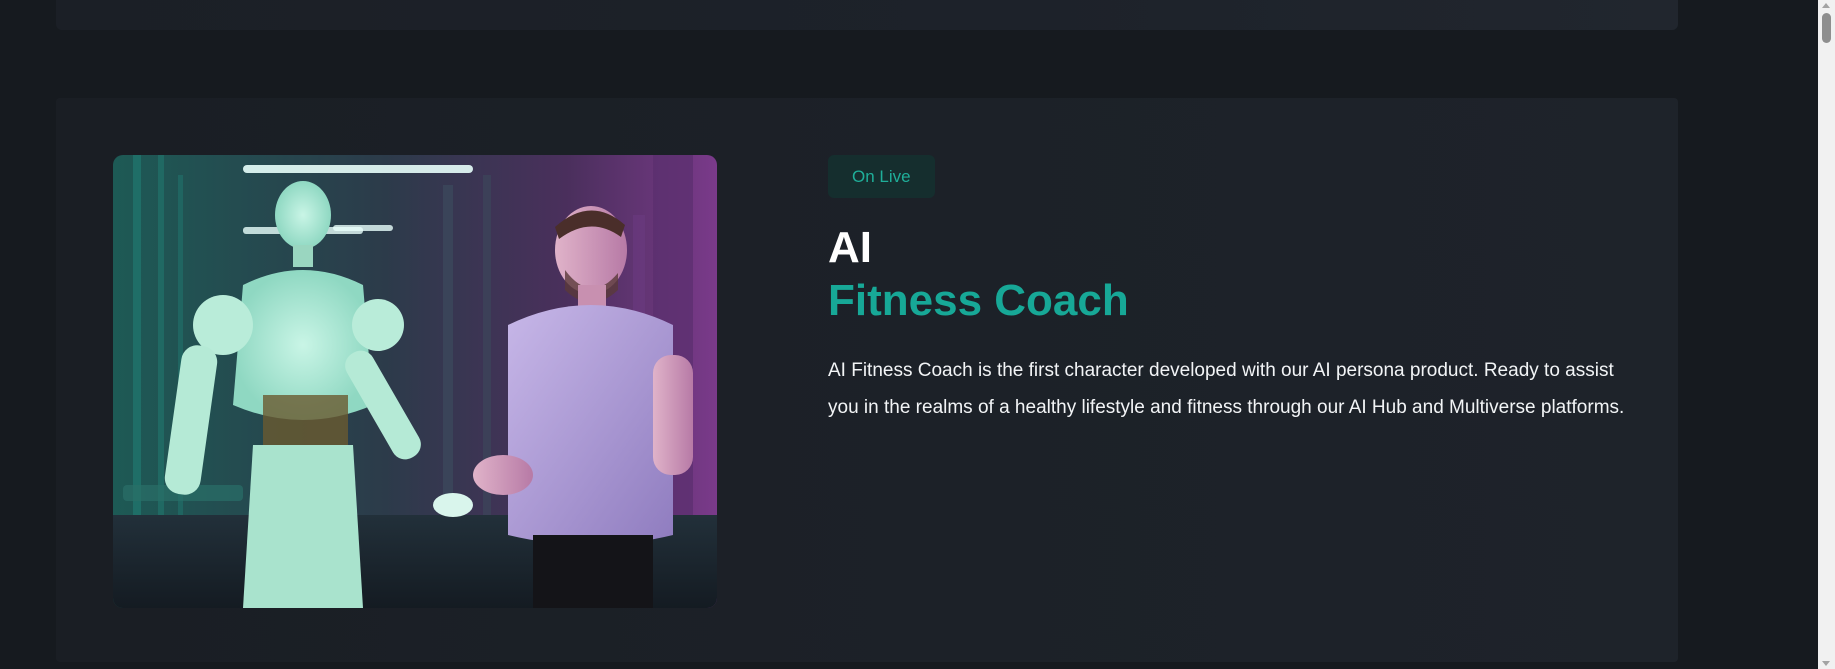  What do you see at coordinates (867, 15) in the screenshot?
I see `previous-section-card` at bounding box center [867, 15].